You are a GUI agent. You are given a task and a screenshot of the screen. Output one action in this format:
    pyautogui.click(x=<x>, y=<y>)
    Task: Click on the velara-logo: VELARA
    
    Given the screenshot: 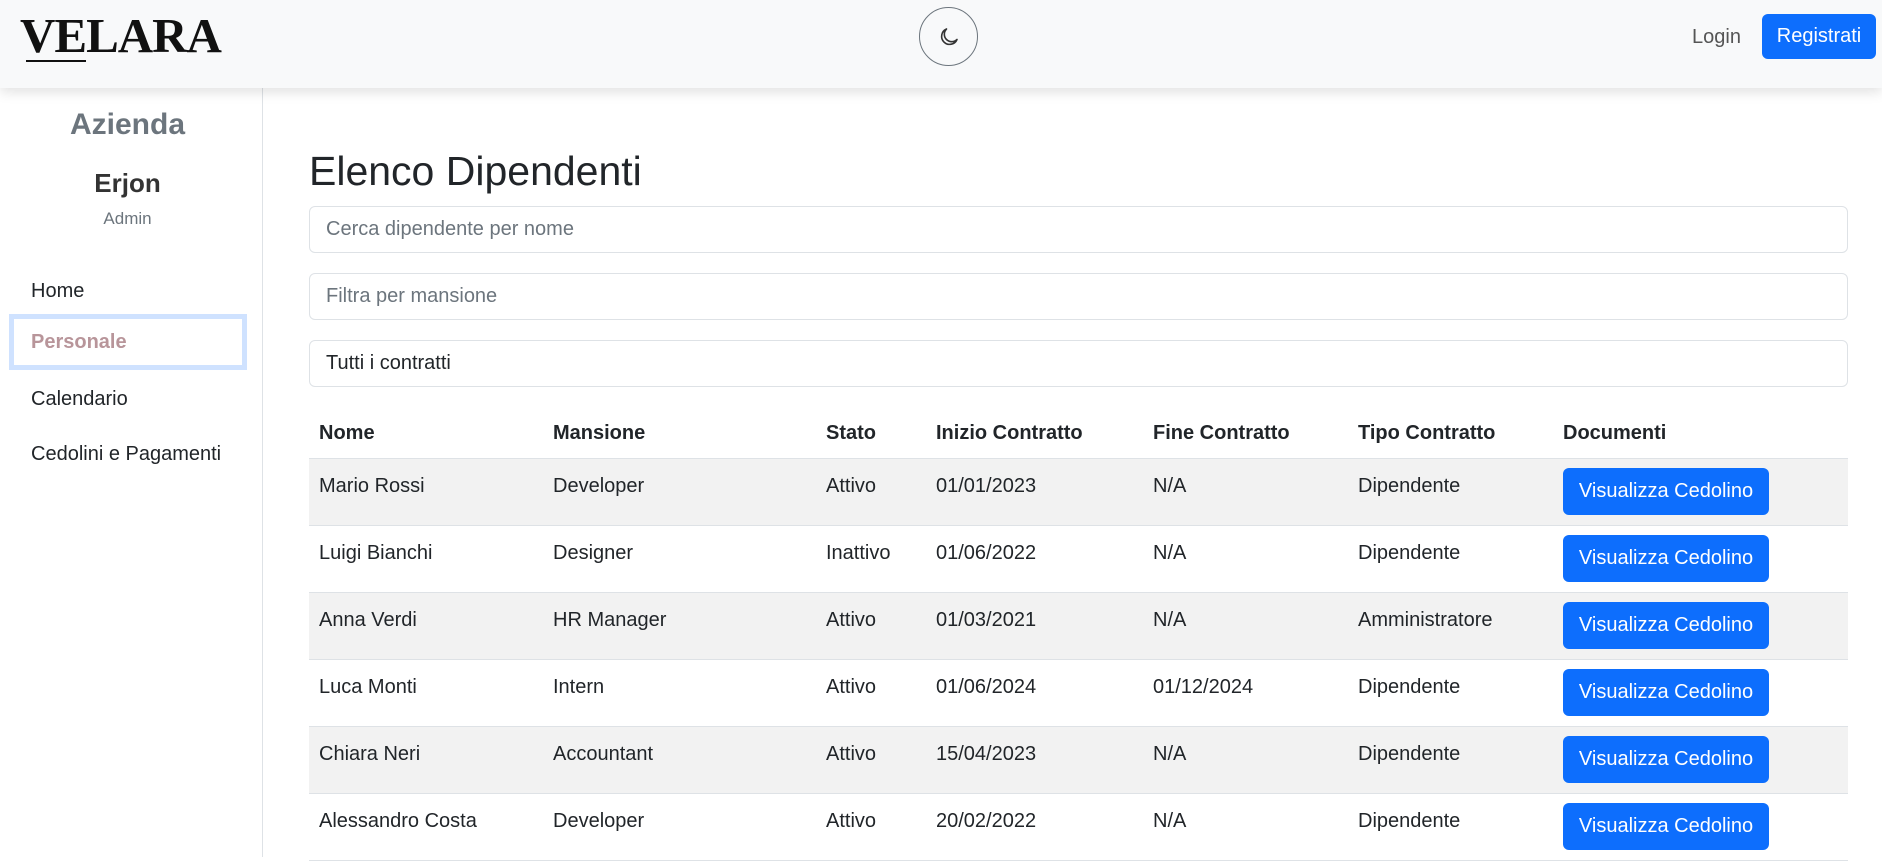 What is the action you would take?
    pyautogui.click(x=121, y=35)
    